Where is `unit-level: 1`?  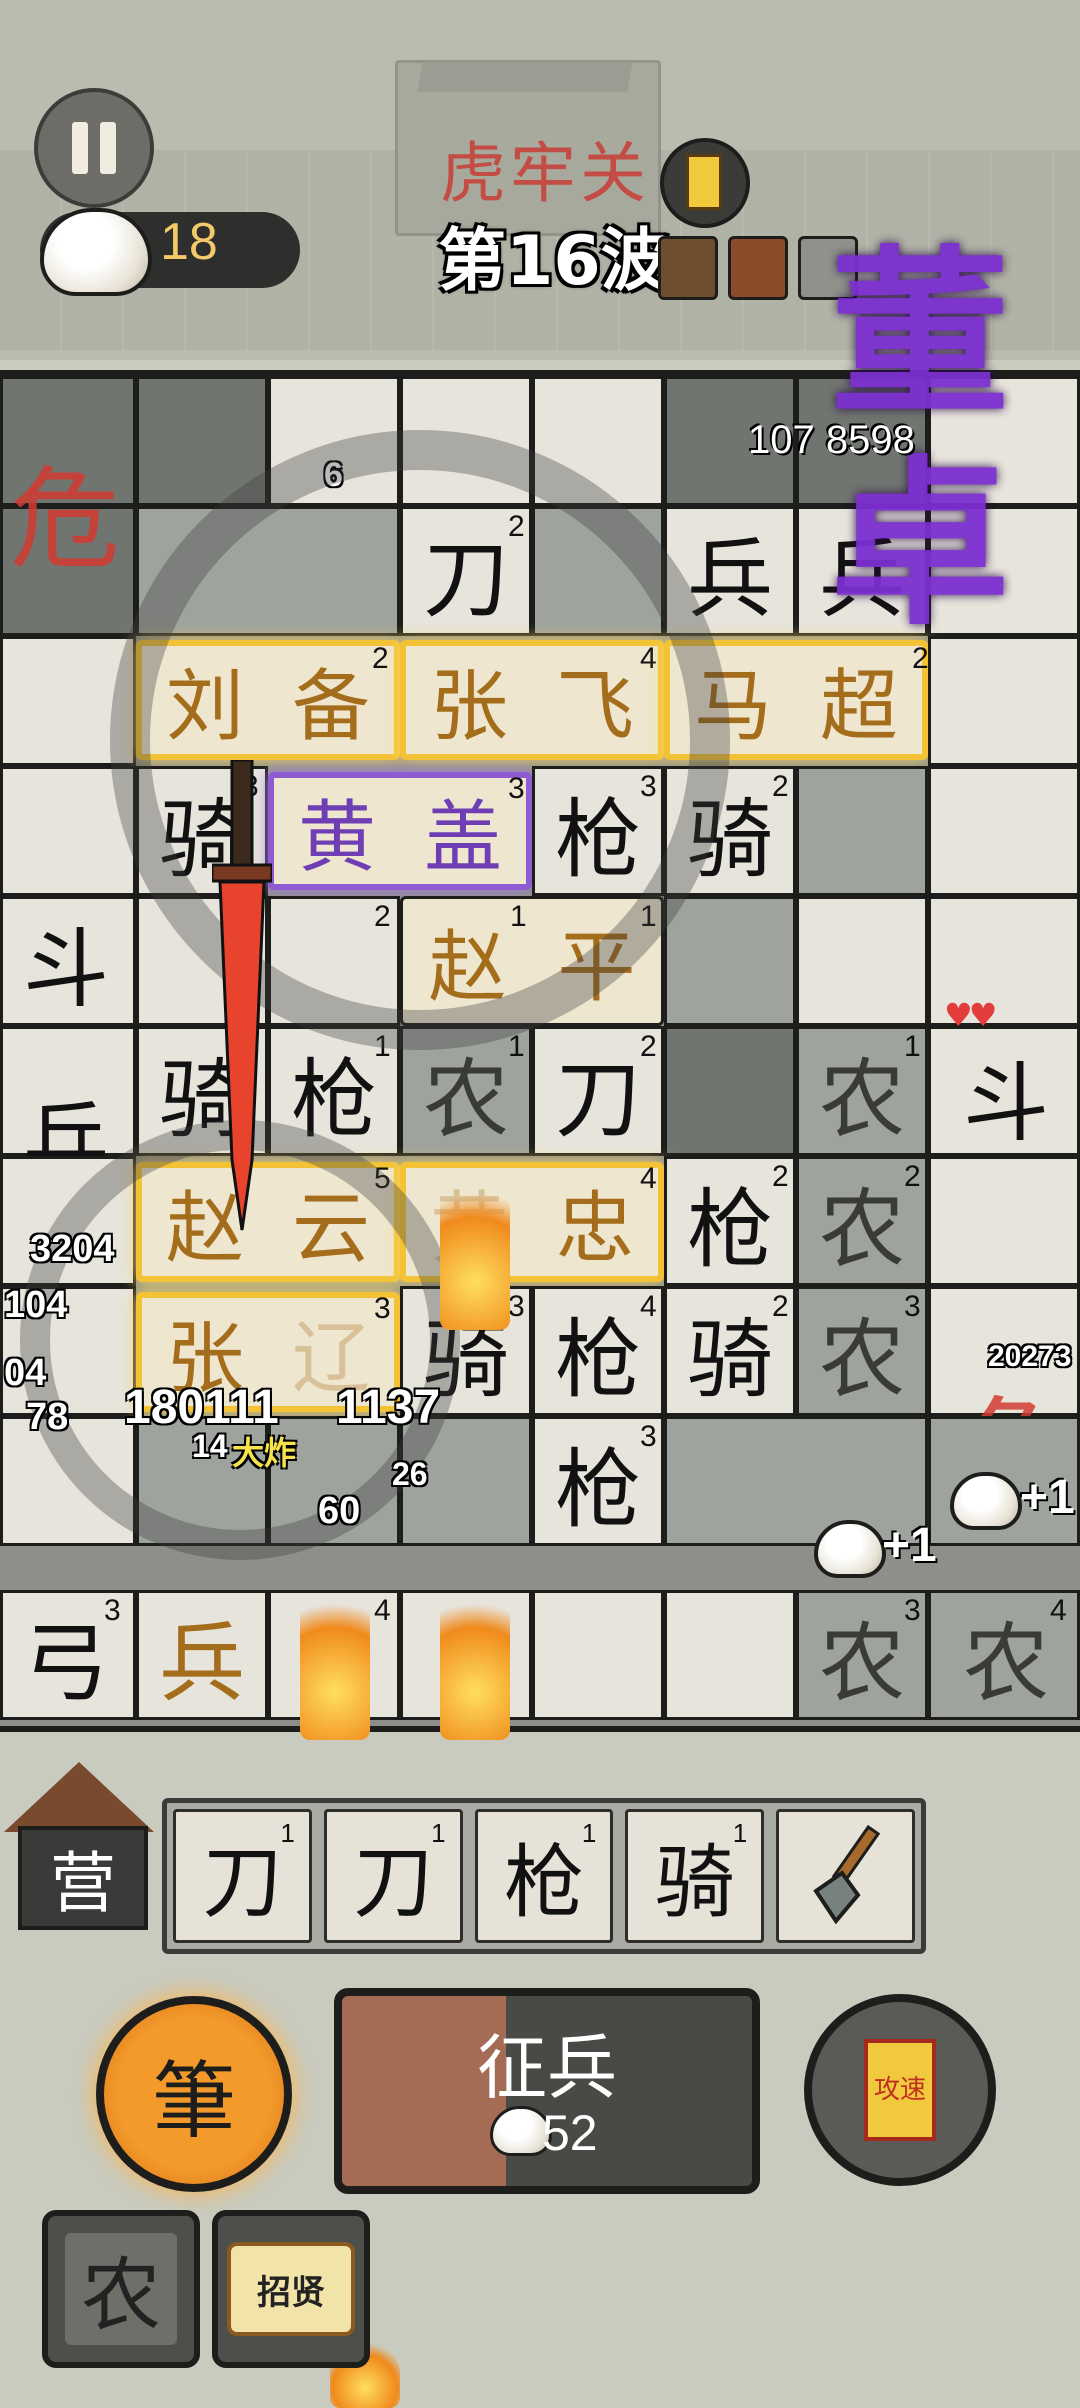
unit-level: 1 is located at coordinates (912, 1046).